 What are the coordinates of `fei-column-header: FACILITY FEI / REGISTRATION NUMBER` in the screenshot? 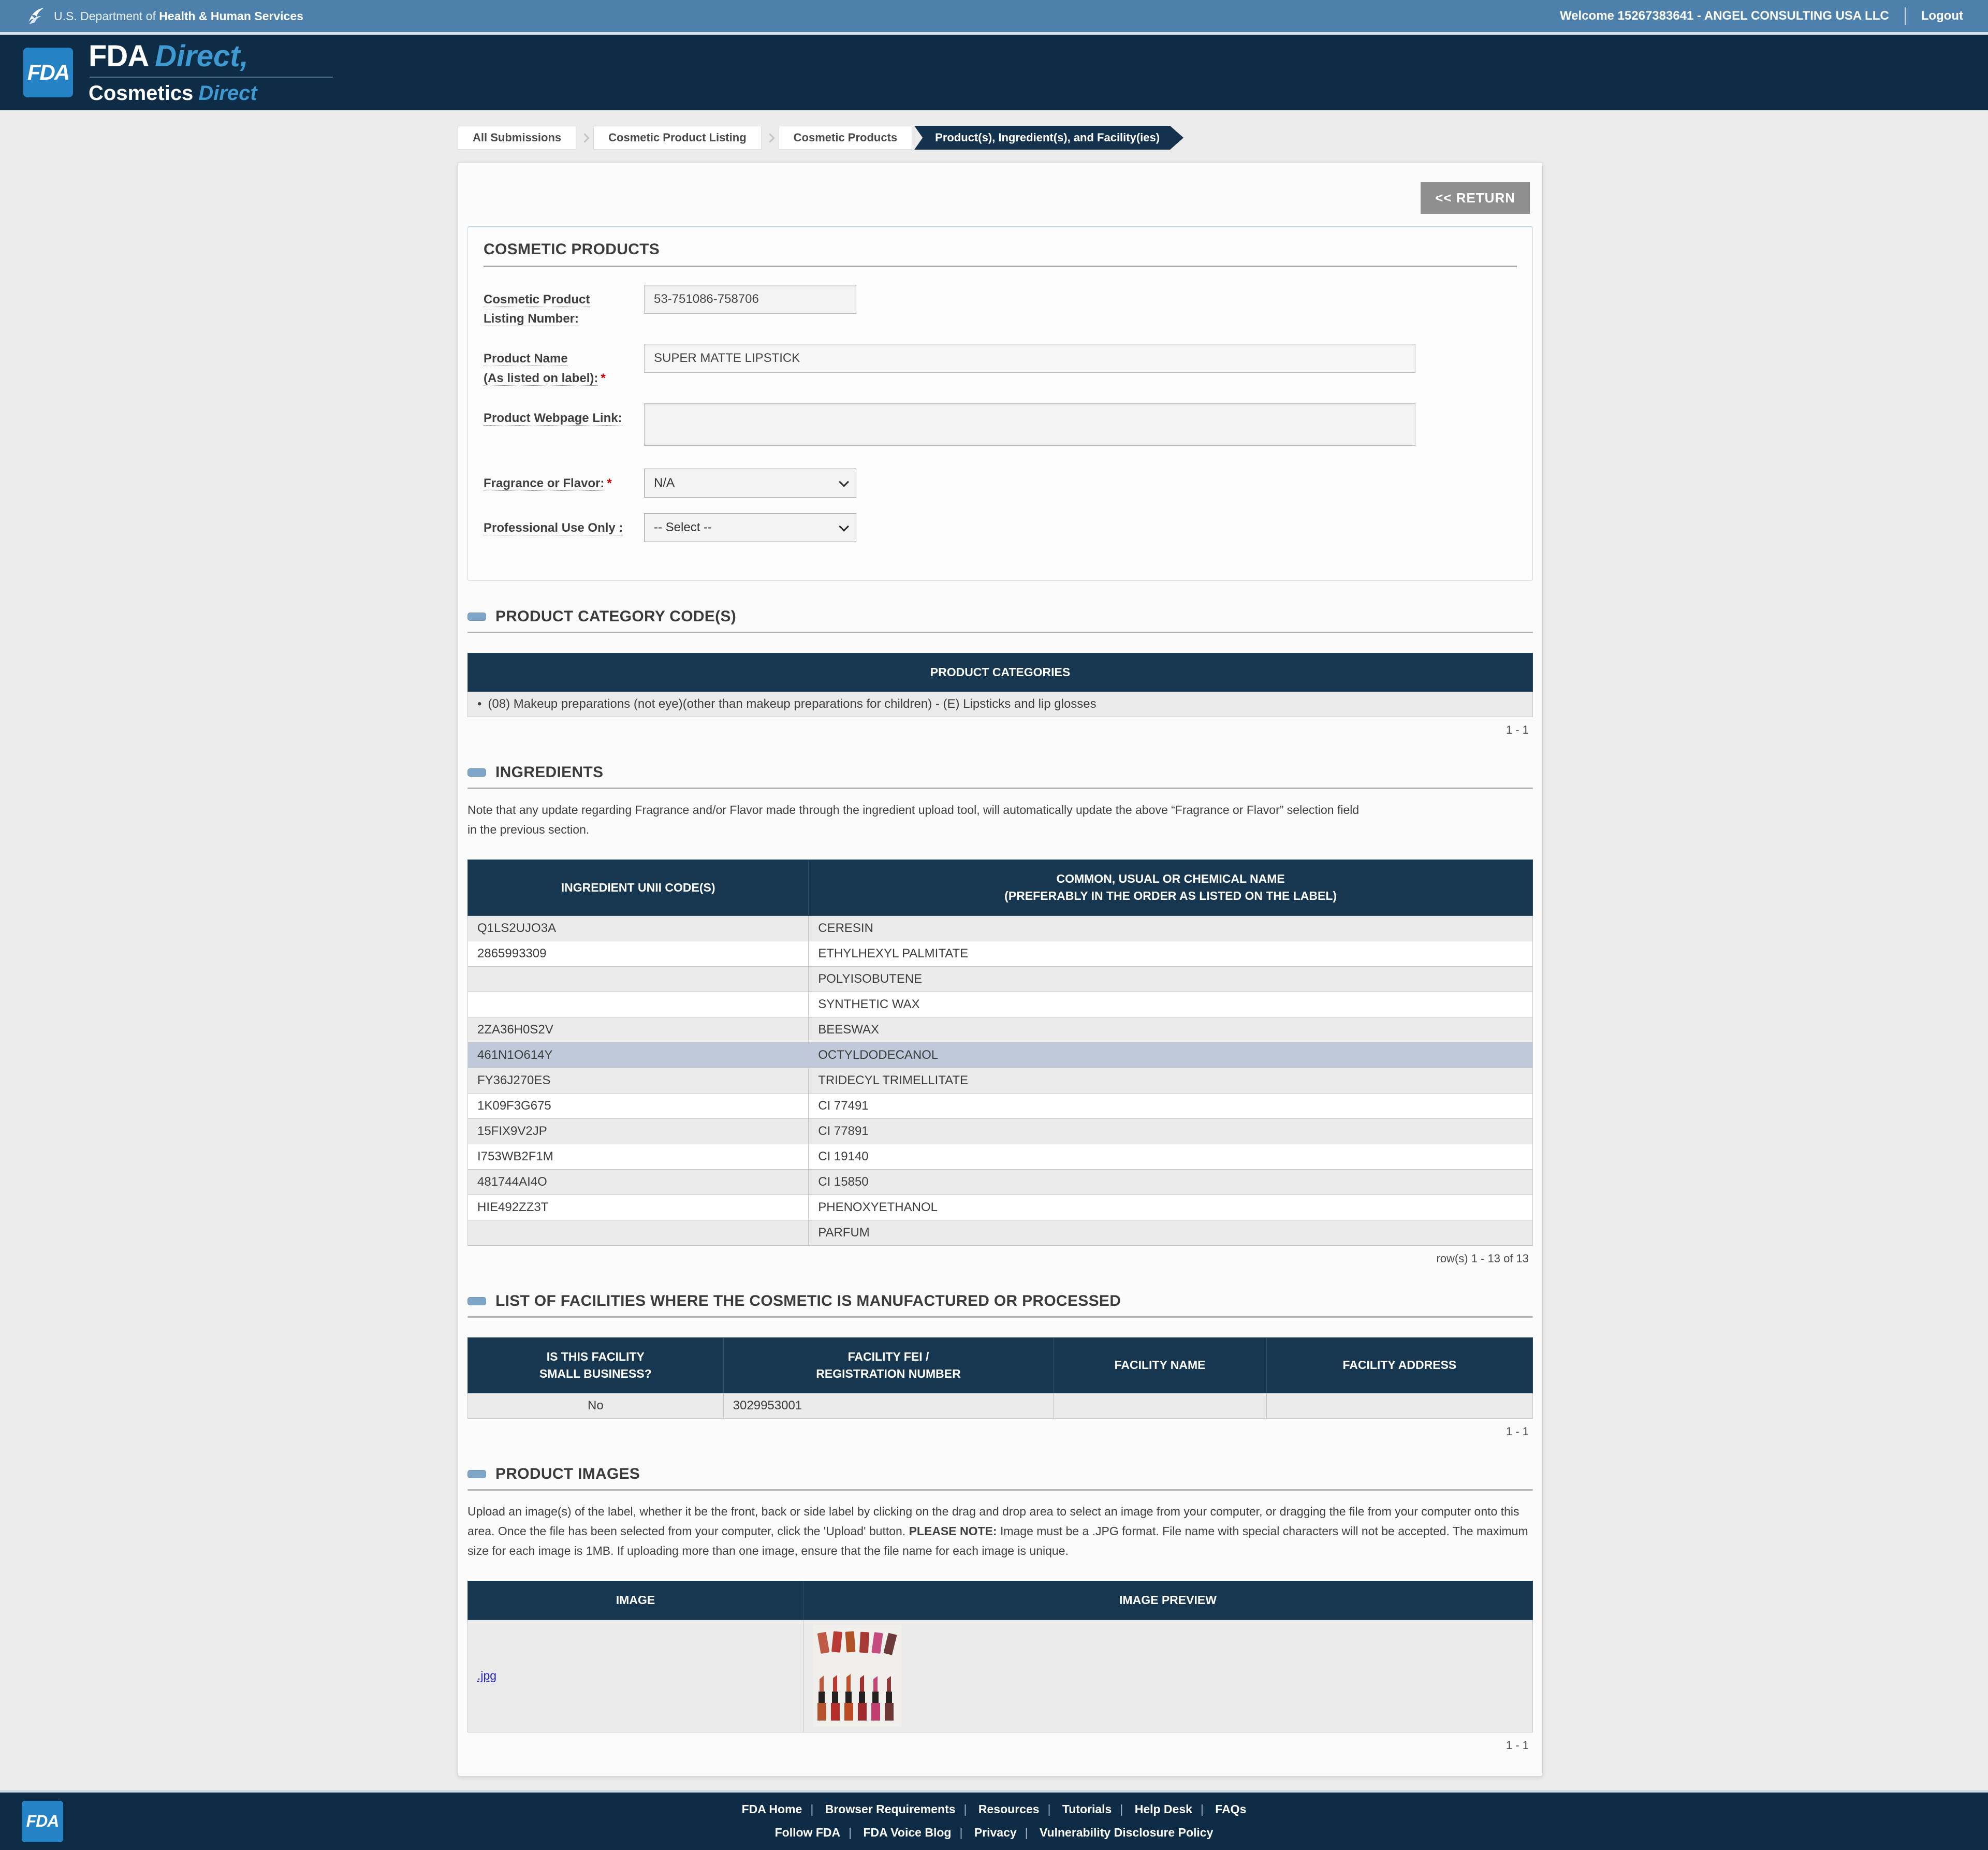 It's located at (888, 1365).